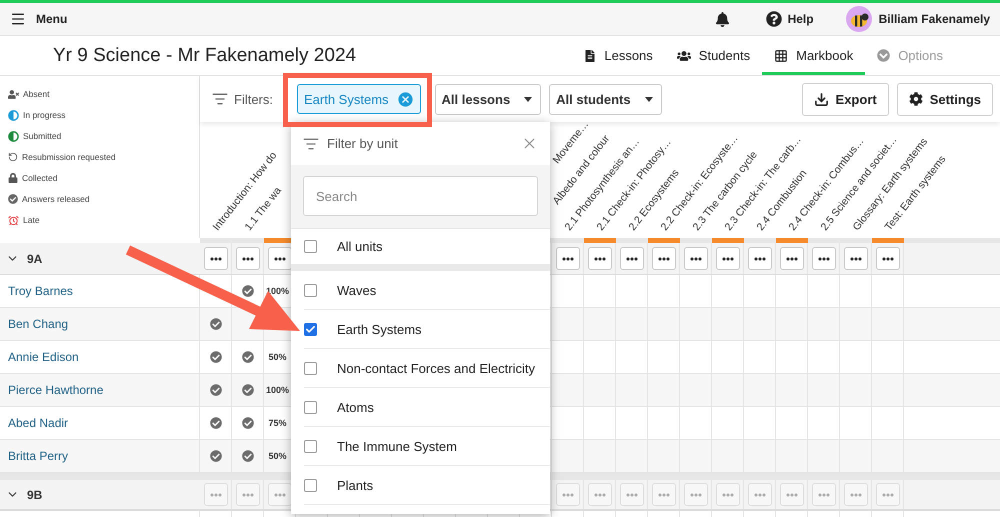 This screenshot has width=1000, height=517. Describe the element at coordinates (420, 196) in the screenshot. I see `search-field: Search` at that location.